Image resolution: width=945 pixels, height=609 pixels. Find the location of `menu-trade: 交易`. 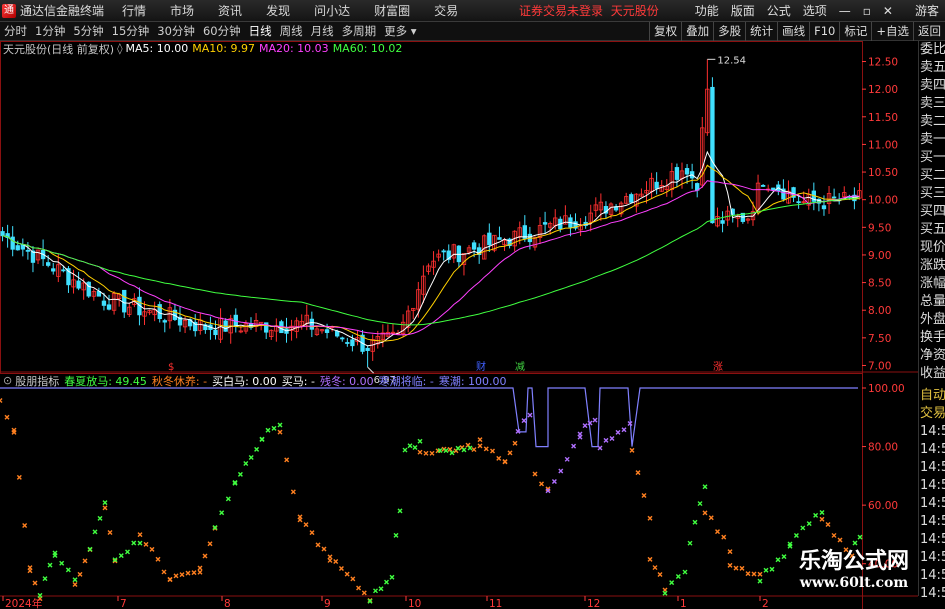

menu-trade: 交易 is located at coordinates (446, 10).